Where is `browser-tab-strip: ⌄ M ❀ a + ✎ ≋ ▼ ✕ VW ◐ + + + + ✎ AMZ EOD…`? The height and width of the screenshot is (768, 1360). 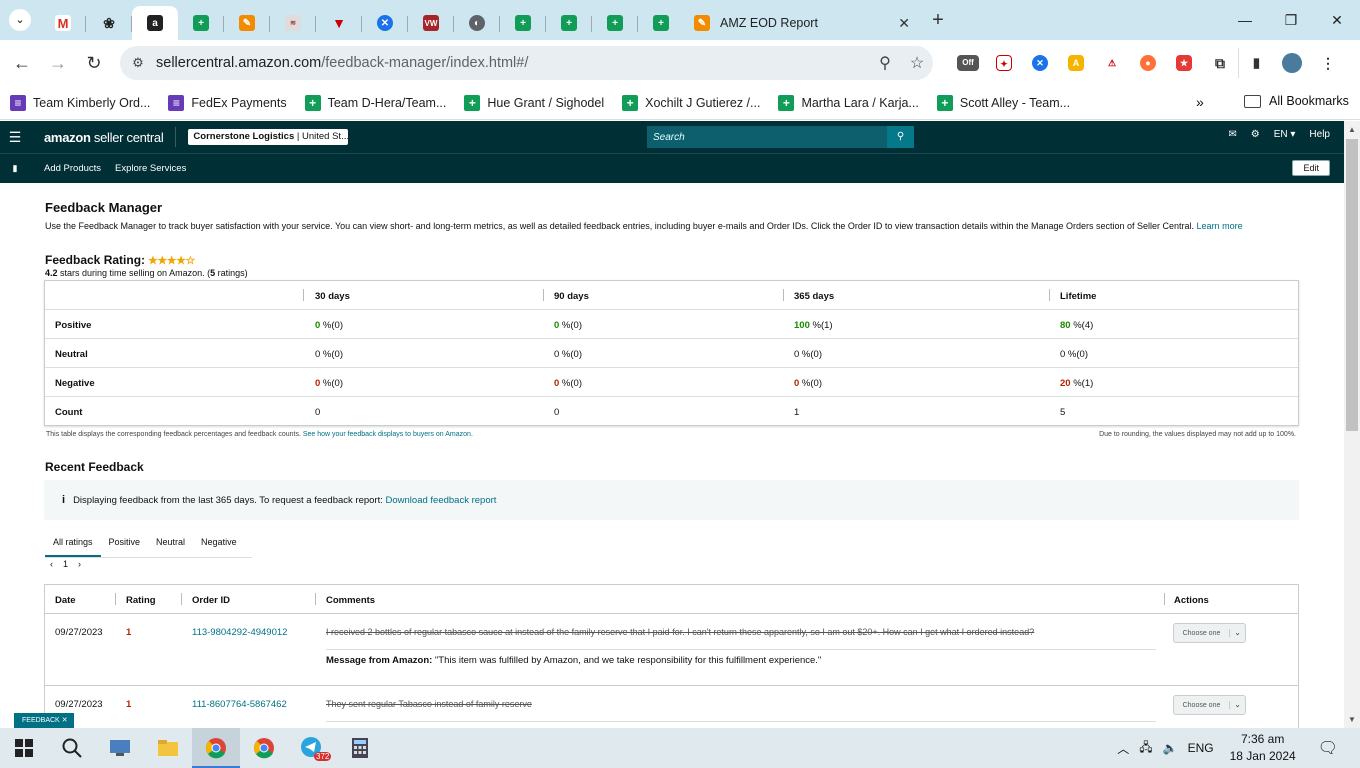
browser-tab-strip: ⌄ M ❀ a + ✎ ≋ ▼ ✕ VW ◐ + + + + ✎ AMZ EOD… is located at coordinates (680, 20).